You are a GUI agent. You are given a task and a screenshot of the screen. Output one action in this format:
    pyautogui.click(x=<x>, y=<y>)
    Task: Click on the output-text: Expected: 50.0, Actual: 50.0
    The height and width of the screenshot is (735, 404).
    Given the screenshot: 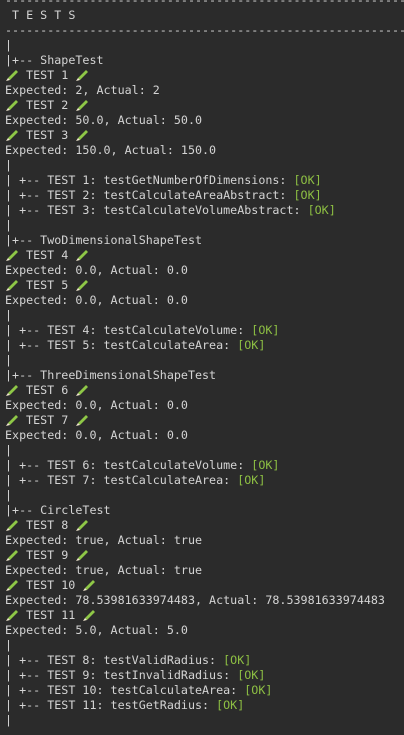 What is the action you would take?
    pyautogui.click(x=104, y=120)
    